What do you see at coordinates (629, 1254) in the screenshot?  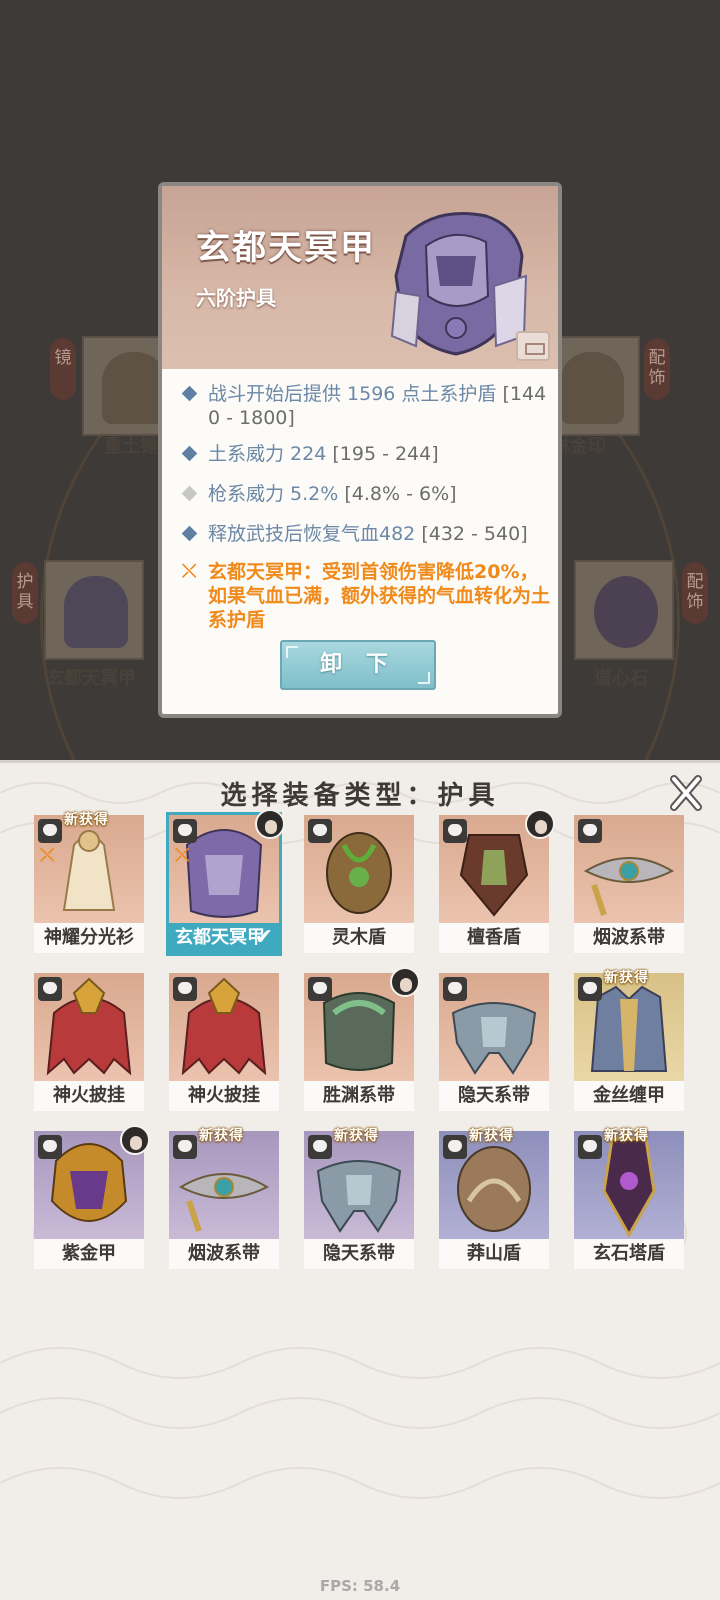 I see `equipment-name: 玄石塔盾` at bounding box center [629, 1254].